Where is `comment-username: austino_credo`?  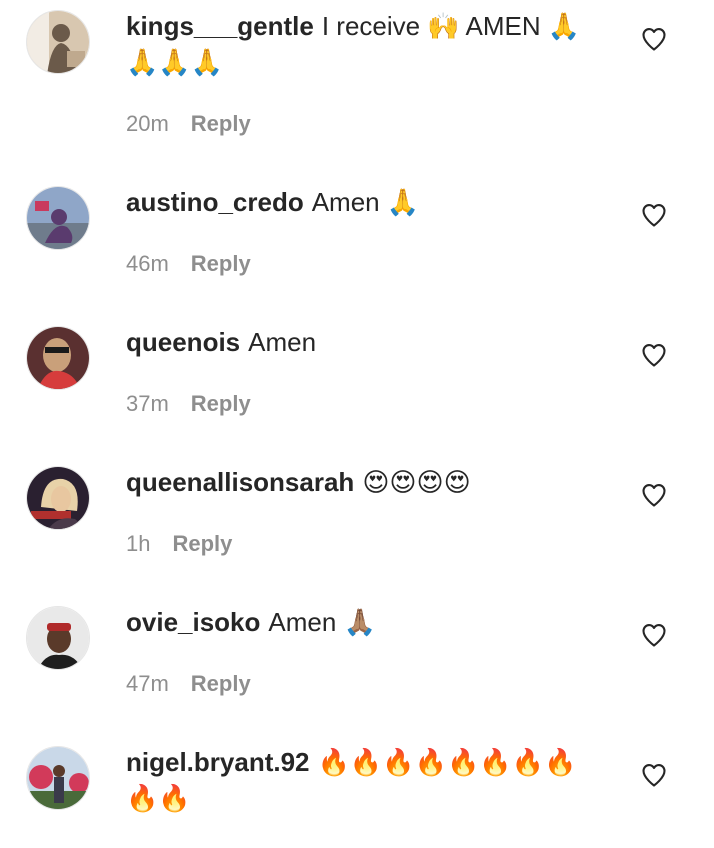
comment-username: austino_credo is located at coordinates (215, 202).